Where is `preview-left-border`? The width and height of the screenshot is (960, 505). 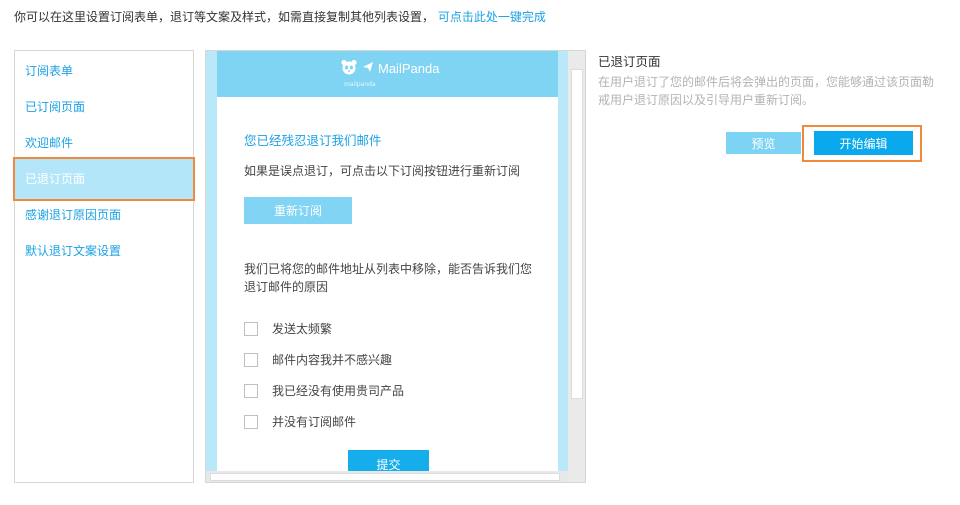 preview-left-border is located at coordinates (211, 261).